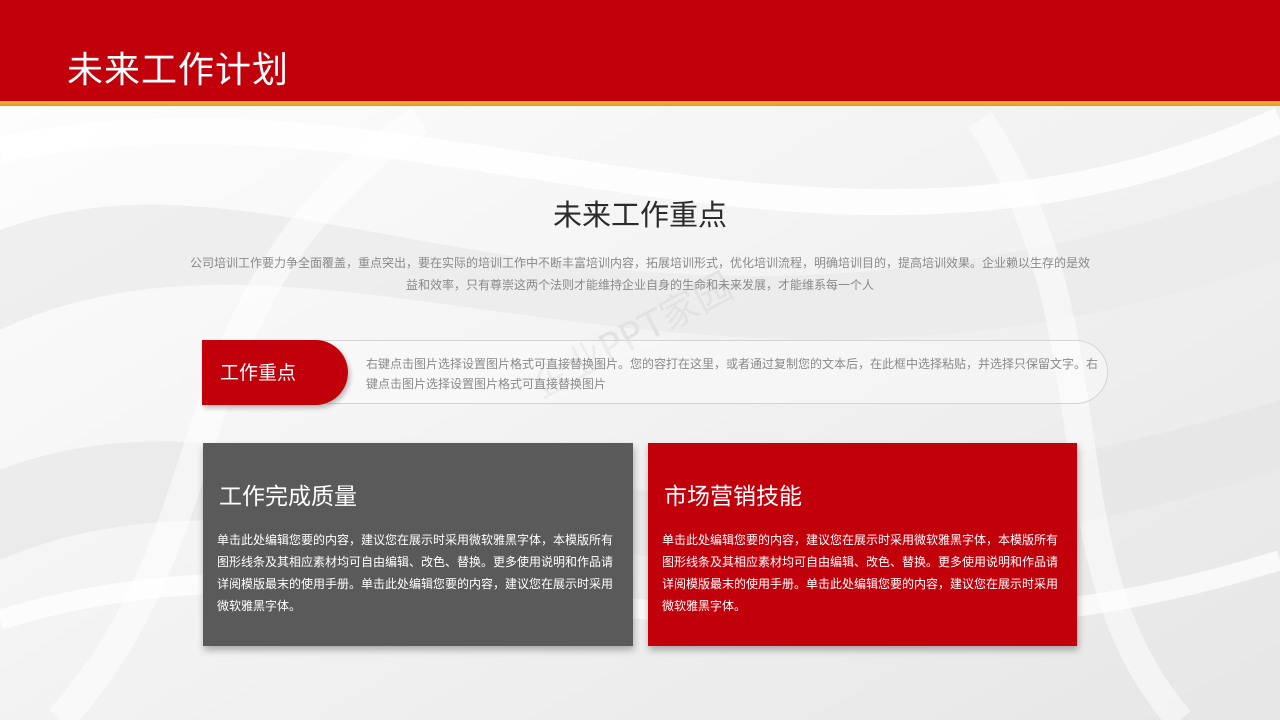  I want to click on header-accent-line, so click(640, 103).